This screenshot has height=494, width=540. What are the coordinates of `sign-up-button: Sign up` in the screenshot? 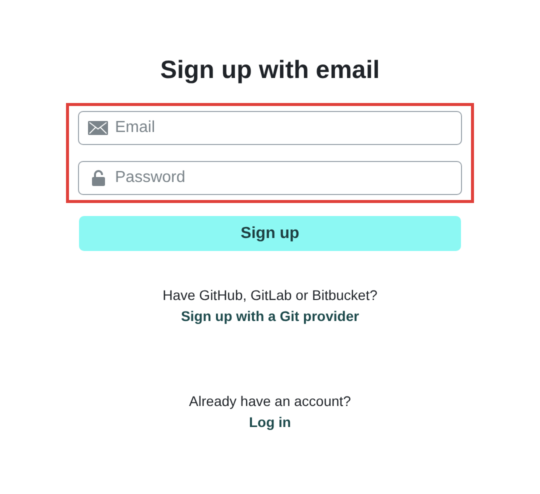 It's located at (270, 233).